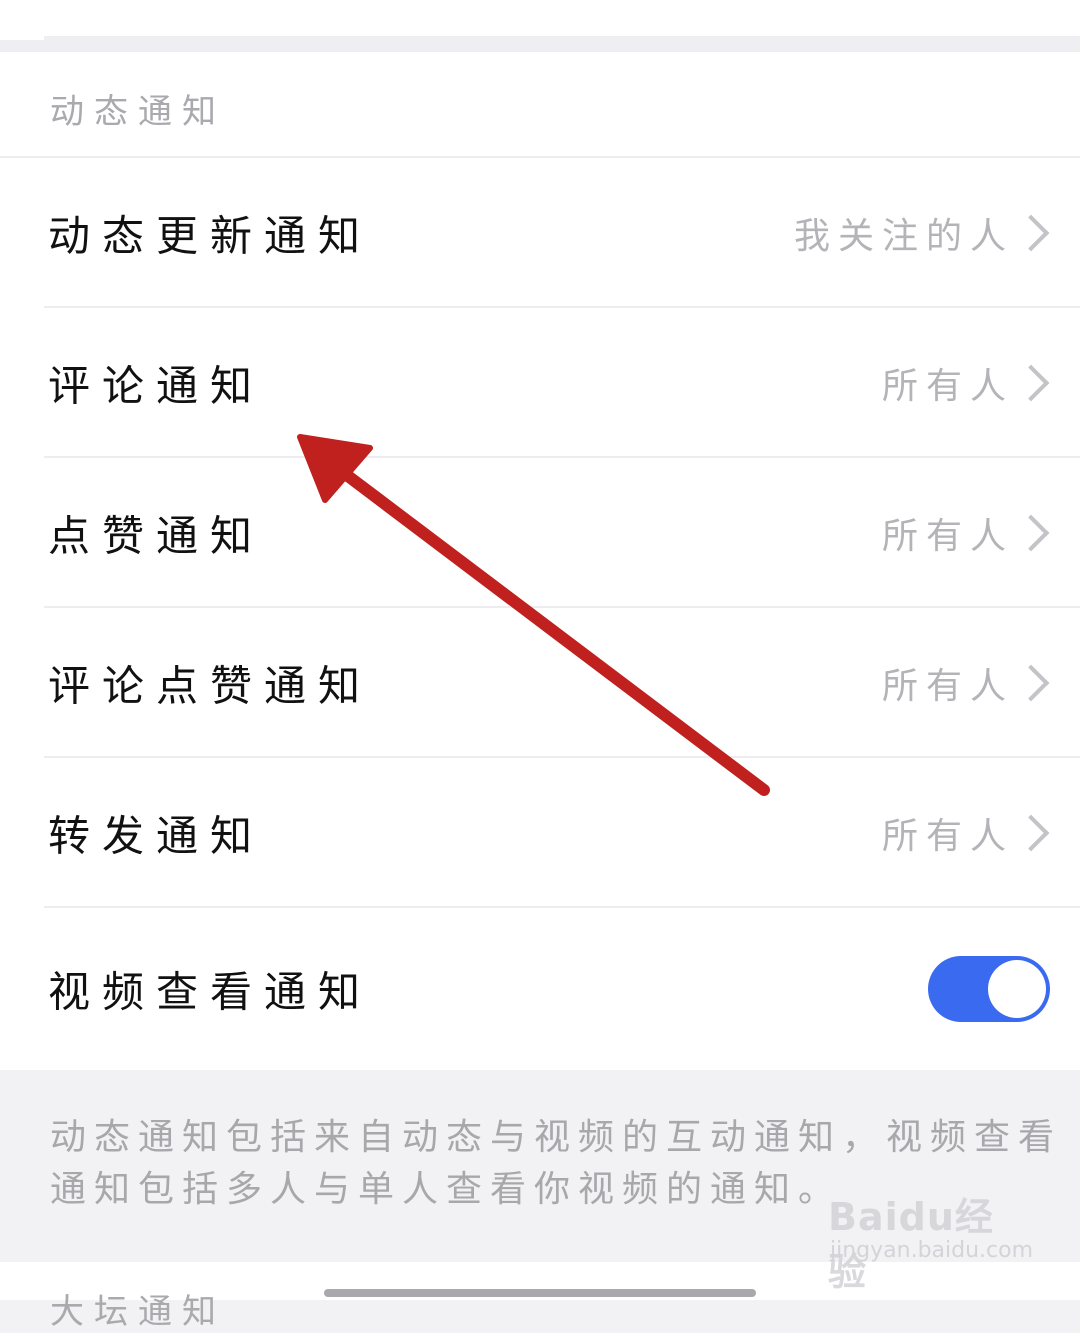 This screenshot has height=1333, width=1080. What do you see at coordinates (540, 833) in the screenshot?
I see `row-repost-notification: 转发通知 所有人` at bounding box center [540, 833].